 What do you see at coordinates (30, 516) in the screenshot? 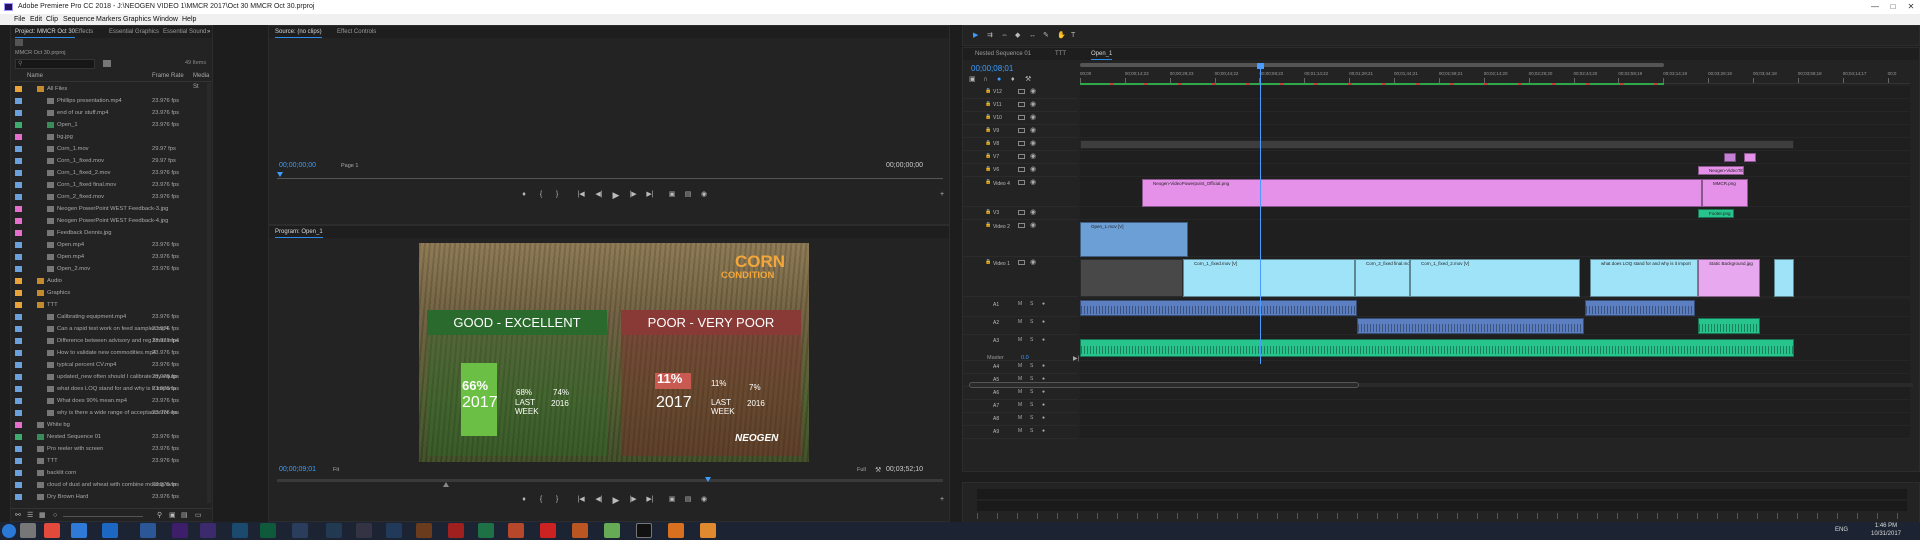
I see `list-view-icon: ☰` at bounding box center [30, 516].